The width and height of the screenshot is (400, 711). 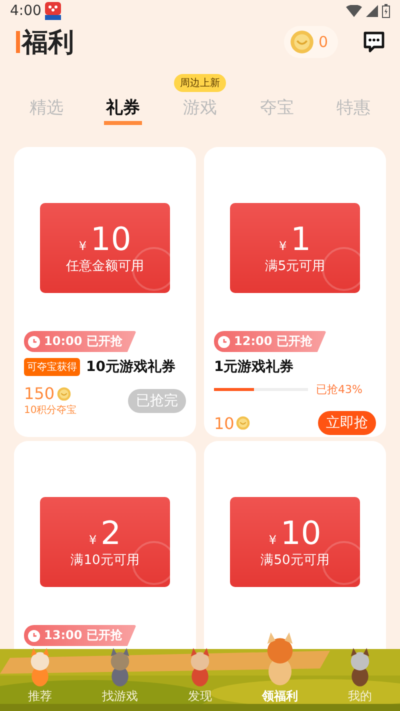 What do you see at coordinates (199, 110) in the screenshot?
I see `category-tab: 游戏` at bounding box center [199, 110].